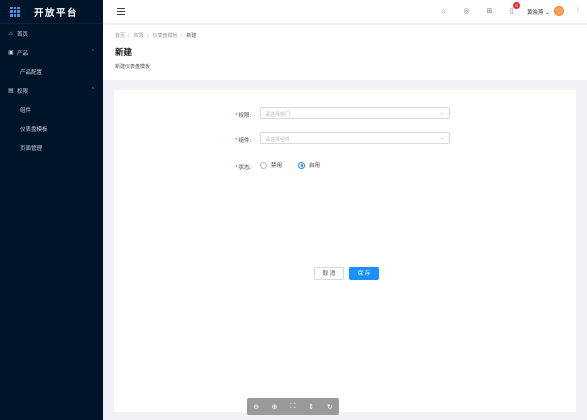 This screenshot has width=587, height=420. What do you see at coordinates (51, 71) in the screenshot?
I see `sidebar-item-product-config: 产品配置` at bounding box center [51, 71].